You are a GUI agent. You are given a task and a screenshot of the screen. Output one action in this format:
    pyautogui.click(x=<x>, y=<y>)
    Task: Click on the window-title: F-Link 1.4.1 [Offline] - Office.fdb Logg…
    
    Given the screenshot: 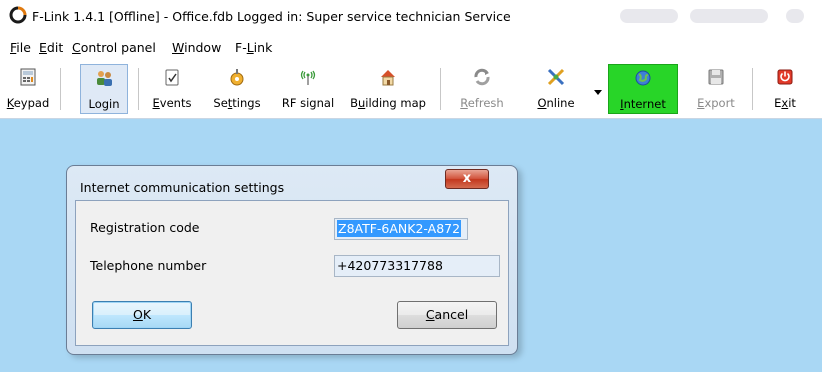 What is the action you would take?
    pyautogui.click(x=271, y=16)
    